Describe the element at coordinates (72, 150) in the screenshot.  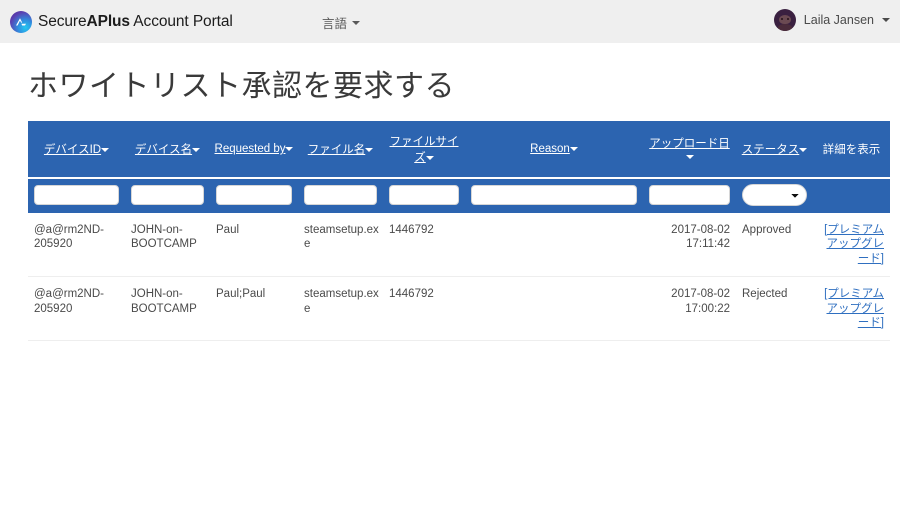
I see `column-header-device-id-label: デバイスID` at that location.